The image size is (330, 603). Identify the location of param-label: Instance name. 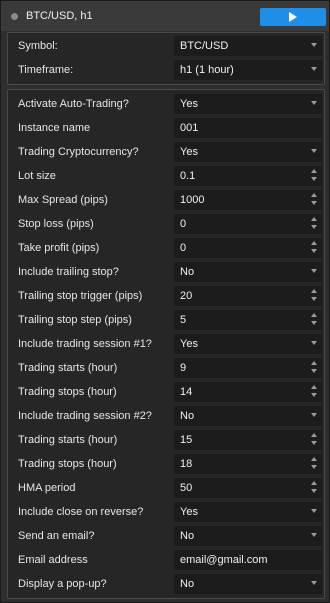
(54, 128).